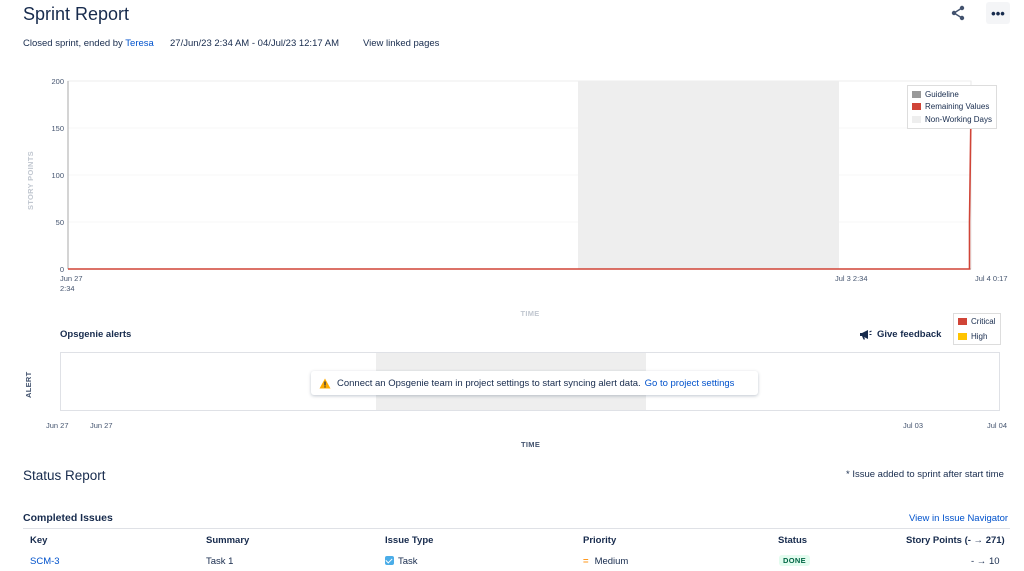 Image resolution: width=1024 pixels, height=571 pixels. Describe the element at coordinates (958, 119) in the screenshot. I see `legend-label: Non-Working Days` at that location.